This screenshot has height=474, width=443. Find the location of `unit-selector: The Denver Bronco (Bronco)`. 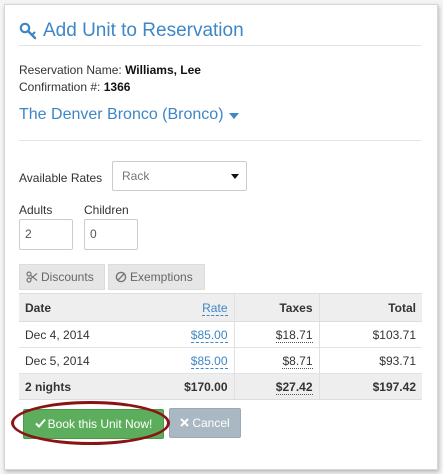

unit-selector: The Denver Bronco (Bronco) is located at coordinates (129, 115).